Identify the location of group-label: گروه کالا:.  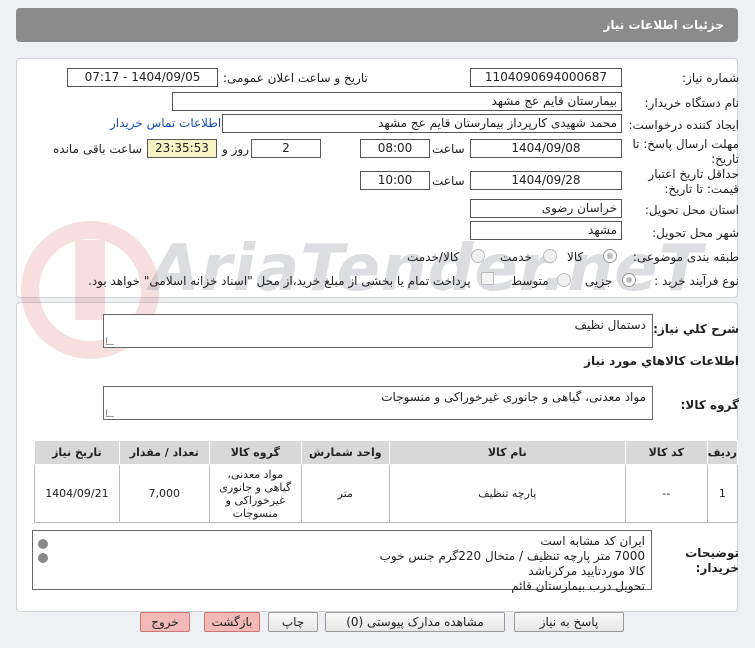
(709, 405).